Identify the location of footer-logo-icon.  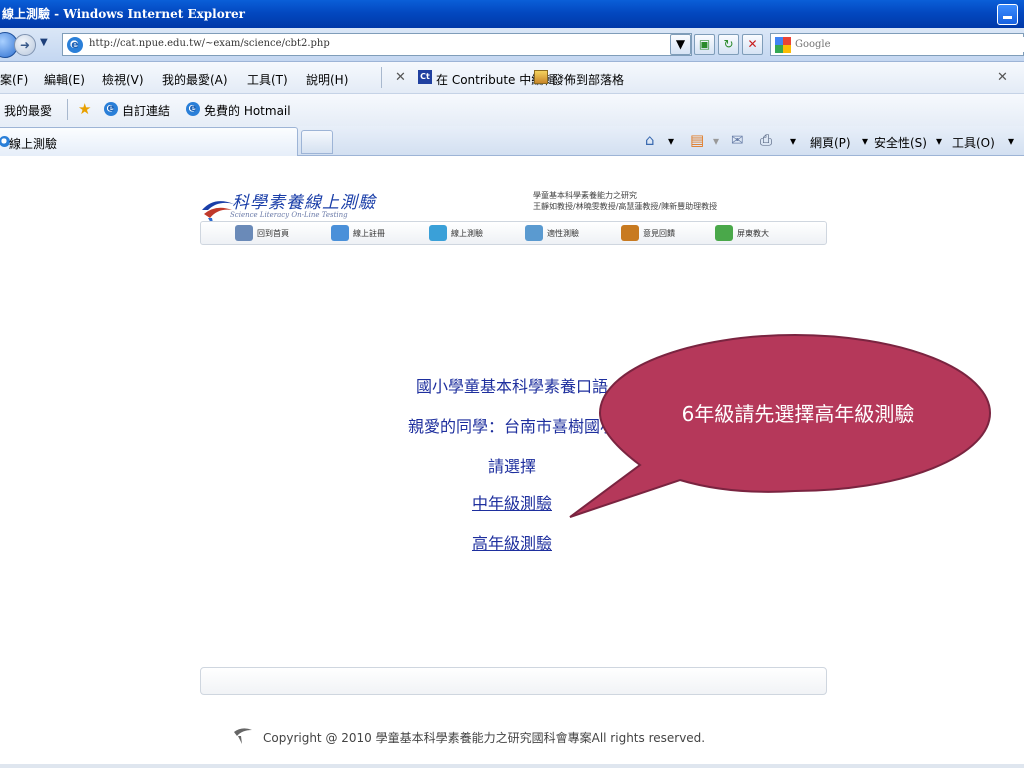
(243, 736).